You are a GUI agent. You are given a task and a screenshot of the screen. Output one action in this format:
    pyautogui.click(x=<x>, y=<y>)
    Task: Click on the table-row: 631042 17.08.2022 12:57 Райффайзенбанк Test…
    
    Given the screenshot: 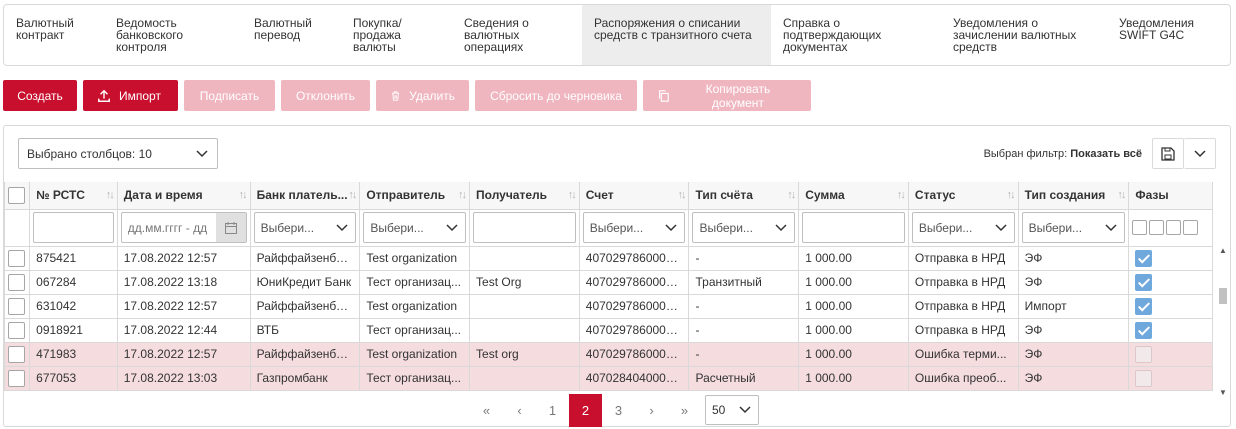 What is the action you would take?
    pyautogui.click(x=608, y=306)
    